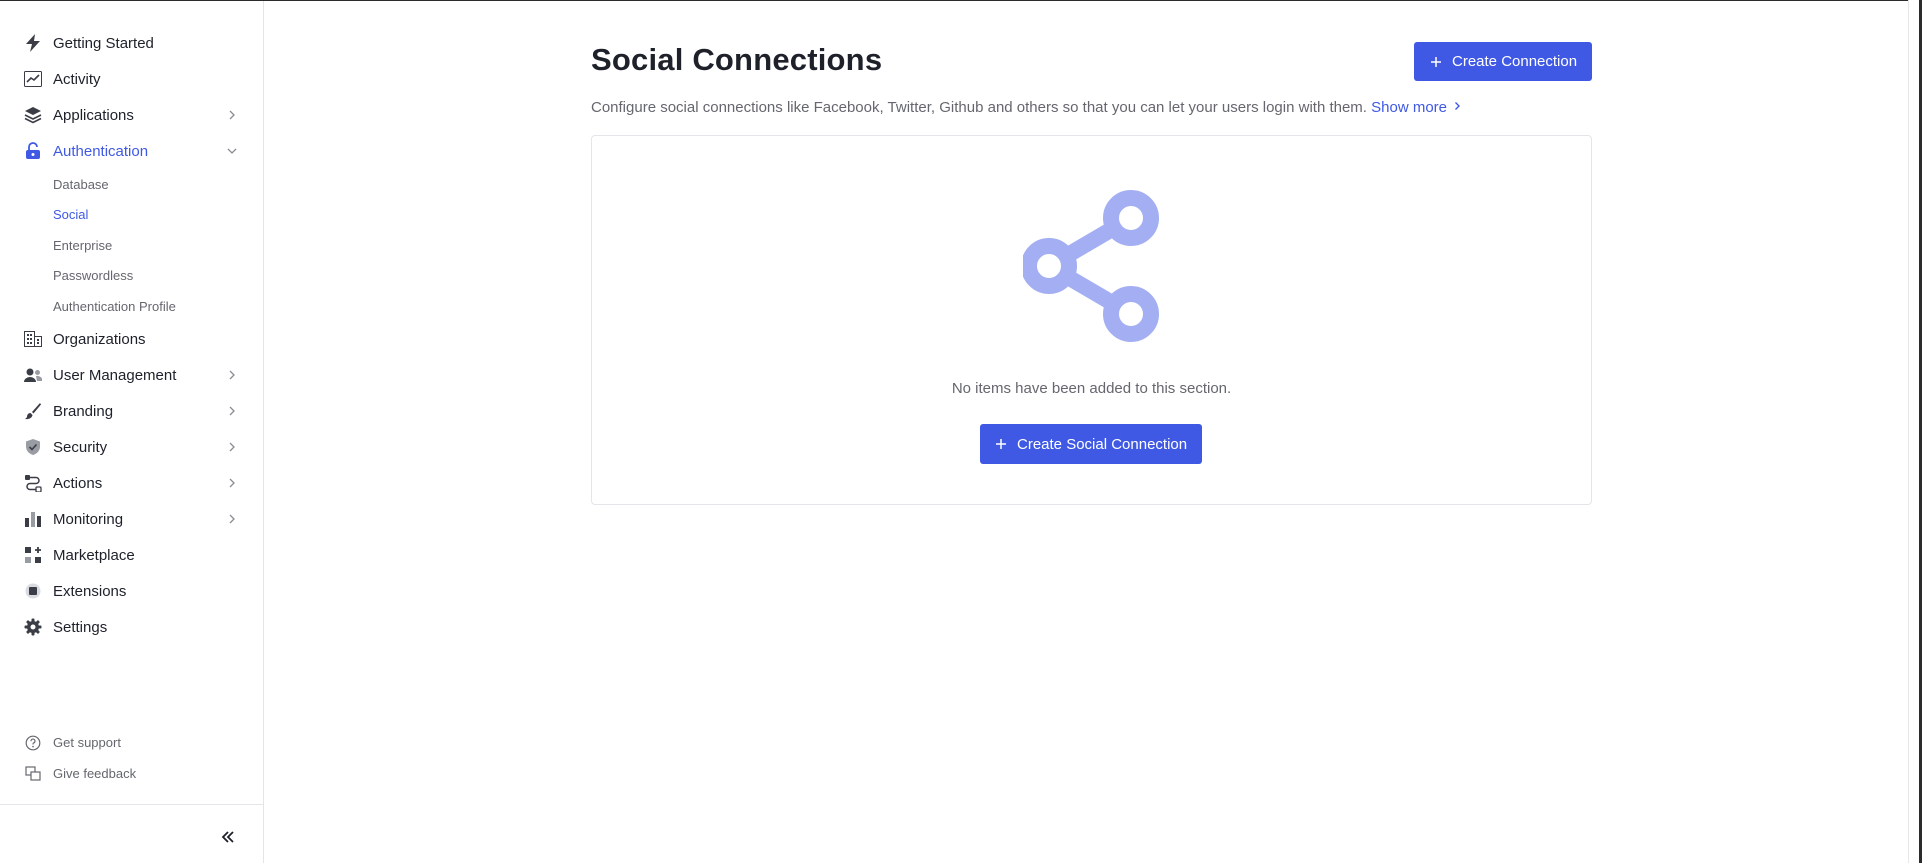  I want to click on bolt-icon, so click(33, 43).